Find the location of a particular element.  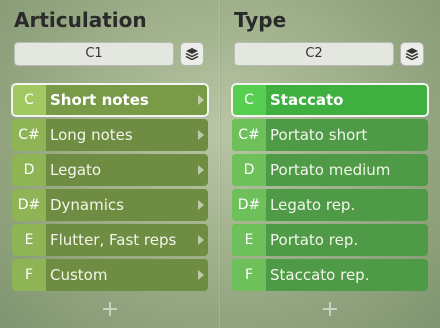

item-label: Short notes is located at coordinates (99, 100).